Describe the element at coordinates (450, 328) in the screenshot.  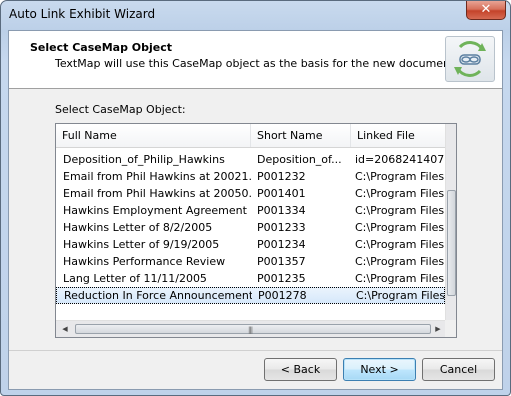
I see `scrollbar-corner` at that location.